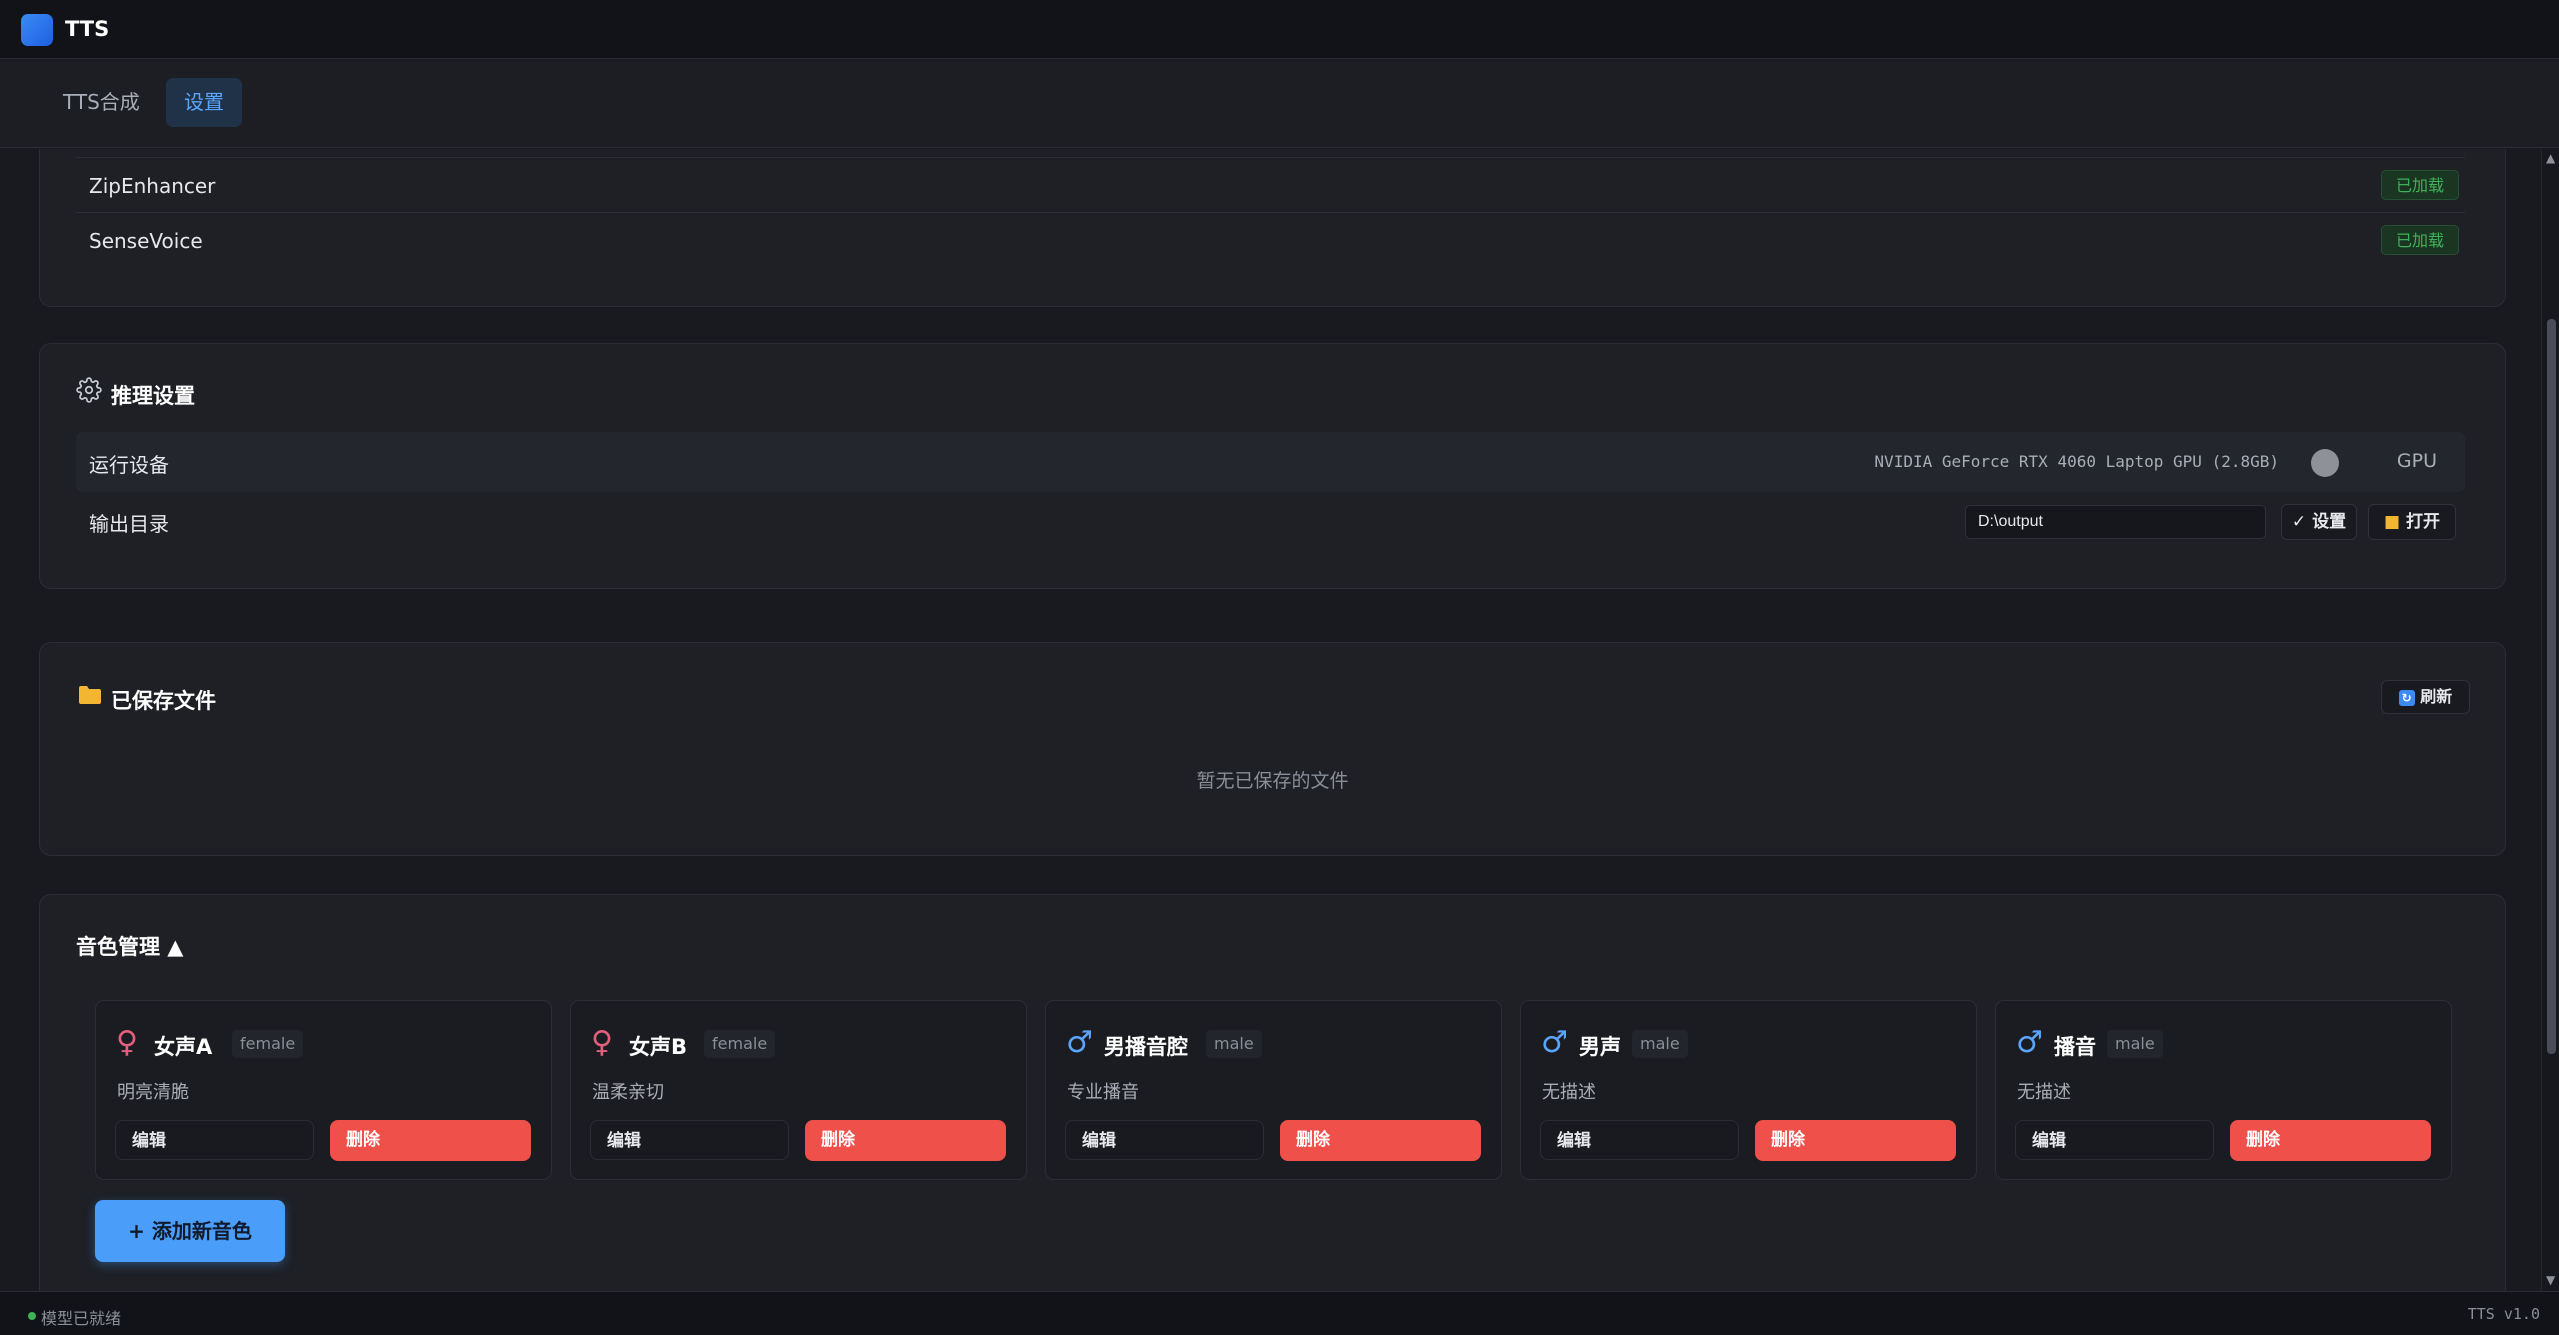 The image size is (2559, 1335). What do you see at coordinates (2550, 1280) in the screenshot?
I see `scroll-down-icon: ▼` at bounding box center [2550, 1280].